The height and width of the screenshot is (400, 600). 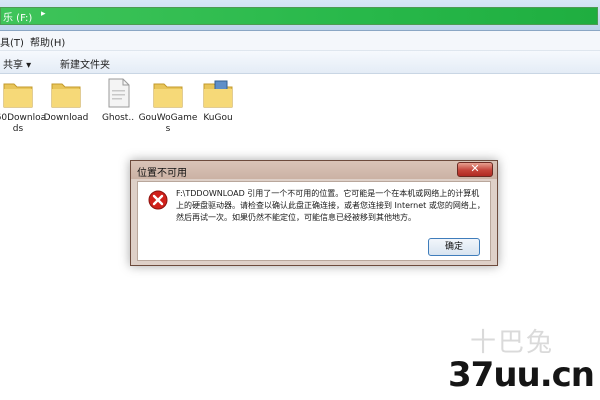 I want to click on folder-item: Download, so click(x=66, y=100).